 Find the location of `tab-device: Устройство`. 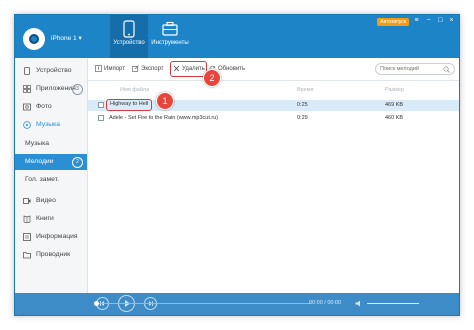

tab-device: Устройство is located at coordinates (129, 36).